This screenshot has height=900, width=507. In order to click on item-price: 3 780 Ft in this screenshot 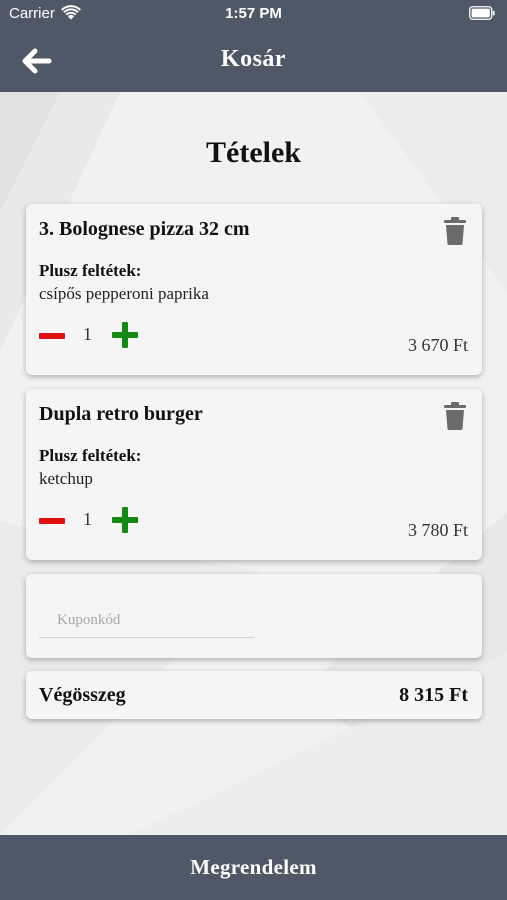, I will do `click(437, 530)`.